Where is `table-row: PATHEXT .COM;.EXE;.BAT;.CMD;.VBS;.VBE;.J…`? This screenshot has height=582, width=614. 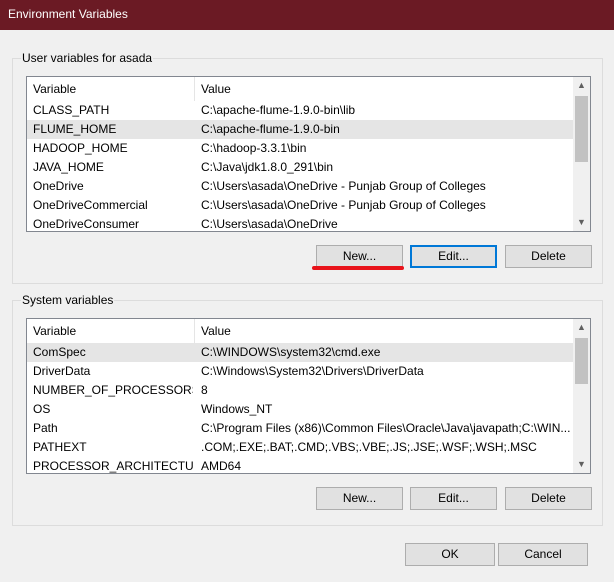 table-row: PATHEXT .COM;.EXE;.BAT;.CMD;.VBS;.VBE;.J… is located at coordinates (301, 447).